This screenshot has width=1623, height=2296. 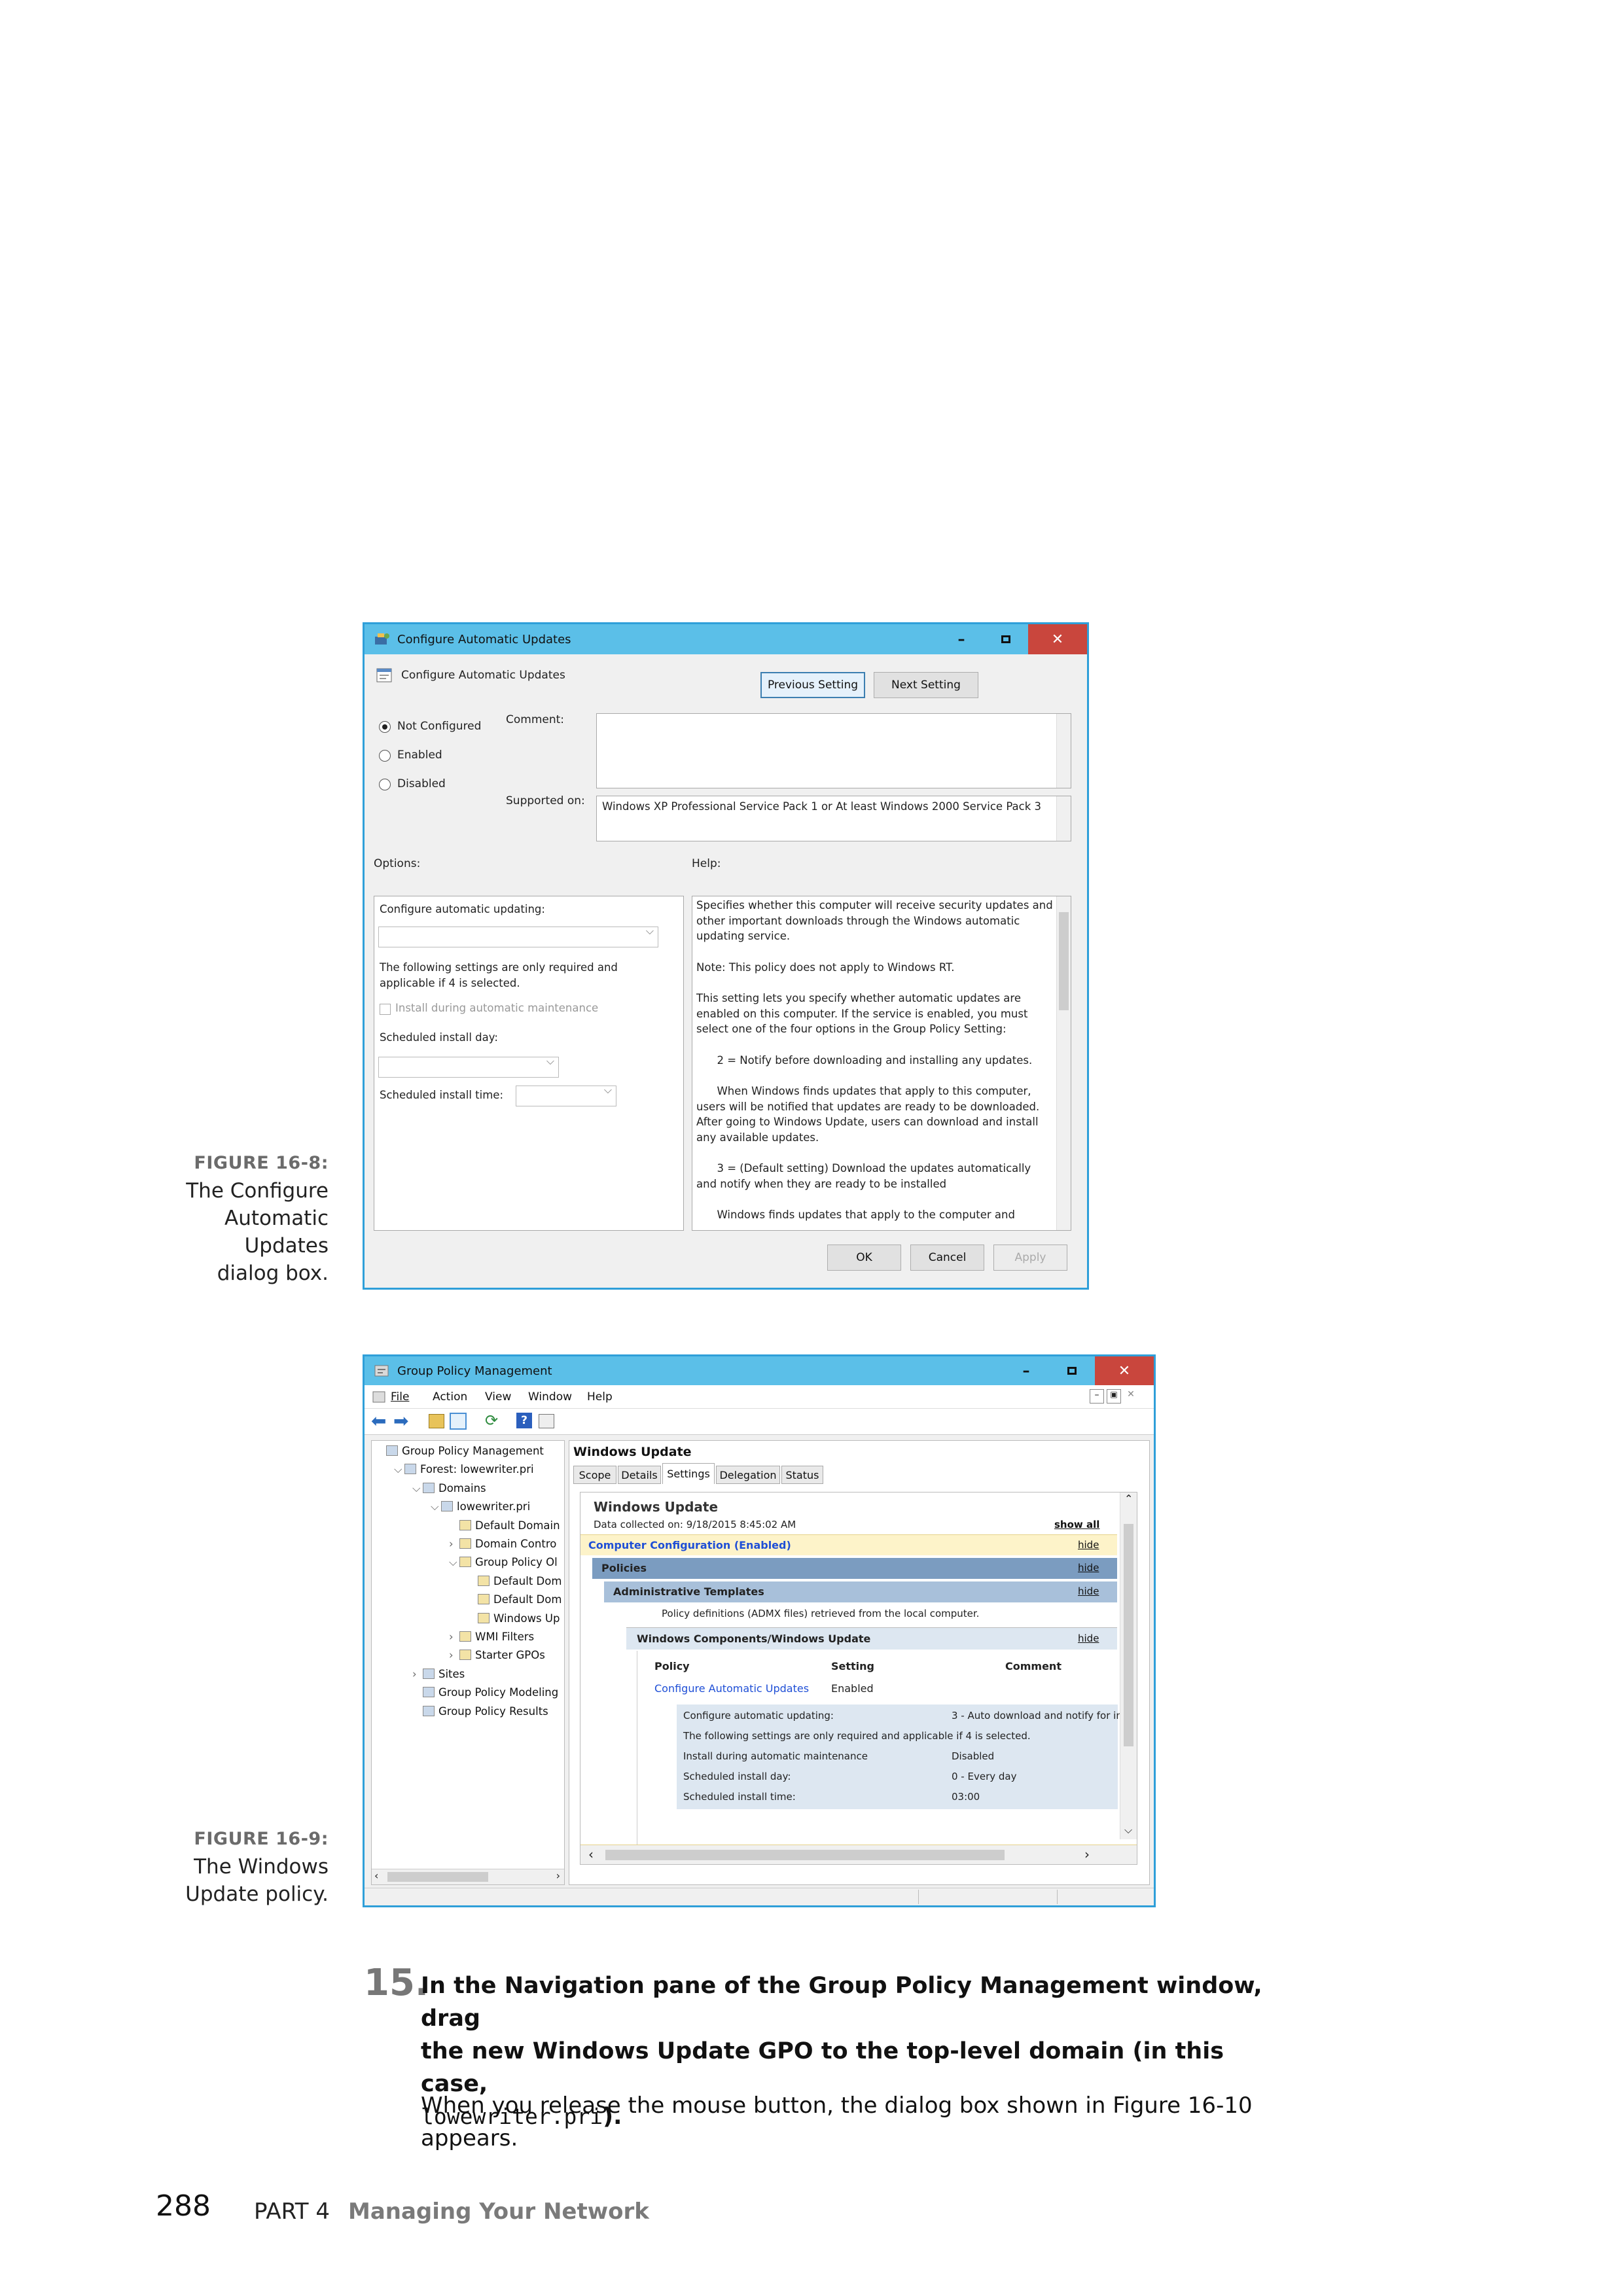 What do you see at coordinates (505, 1525) in the screenshot?
I see `tree-item: Default Domain` at bounding box center [505, 1525].